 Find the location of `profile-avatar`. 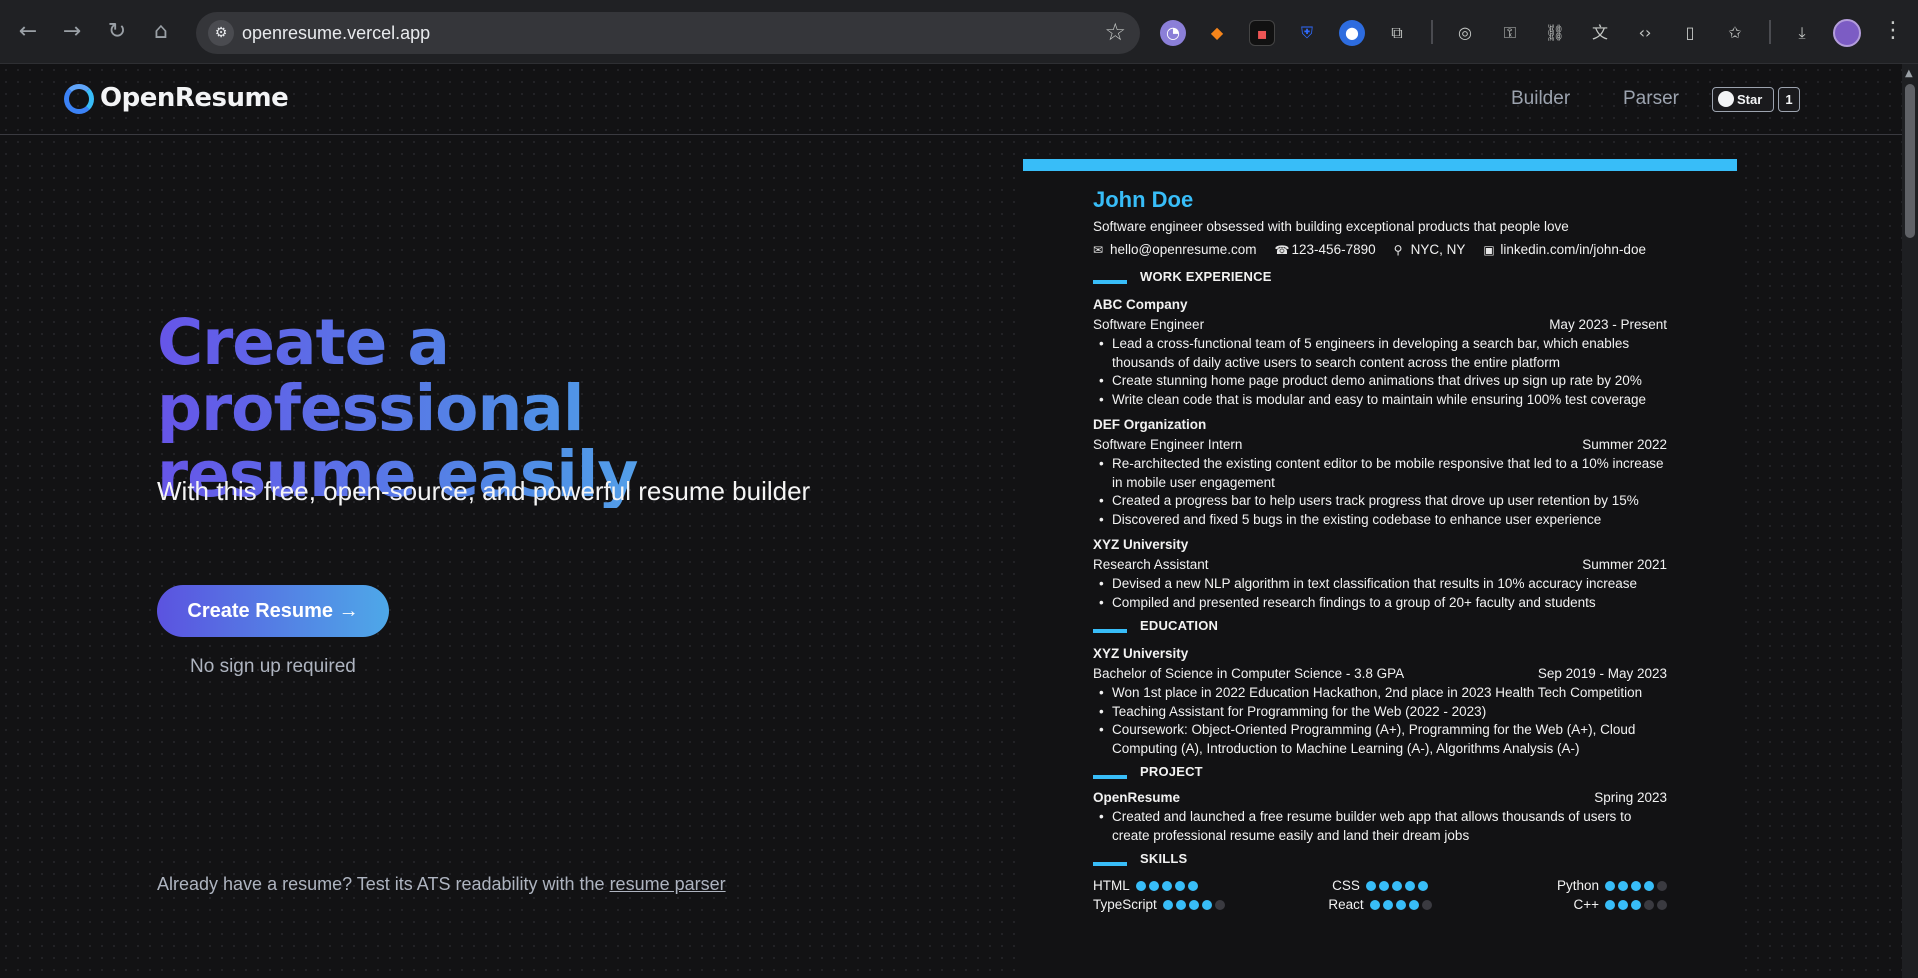

profile-avatar is located at coordinates (1847, 33).